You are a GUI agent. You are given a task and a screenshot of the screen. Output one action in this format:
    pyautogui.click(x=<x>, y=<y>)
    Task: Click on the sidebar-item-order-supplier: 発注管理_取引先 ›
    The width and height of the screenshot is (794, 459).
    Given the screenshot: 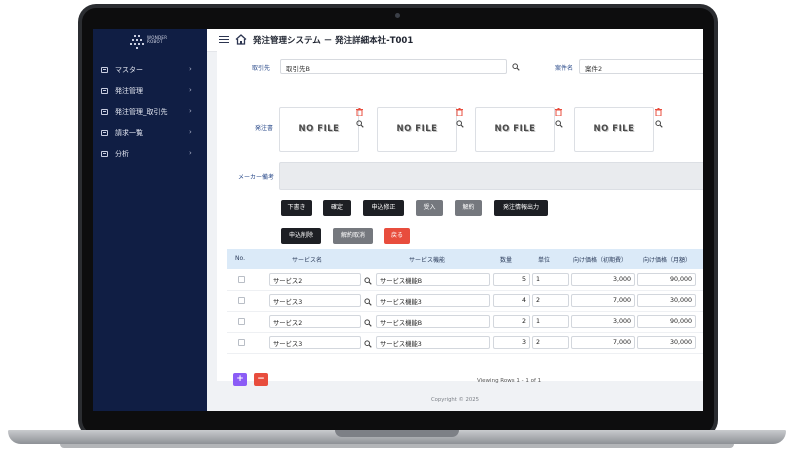 What is the action you would take?
    pyautogui.click(x=150, y=113)
    